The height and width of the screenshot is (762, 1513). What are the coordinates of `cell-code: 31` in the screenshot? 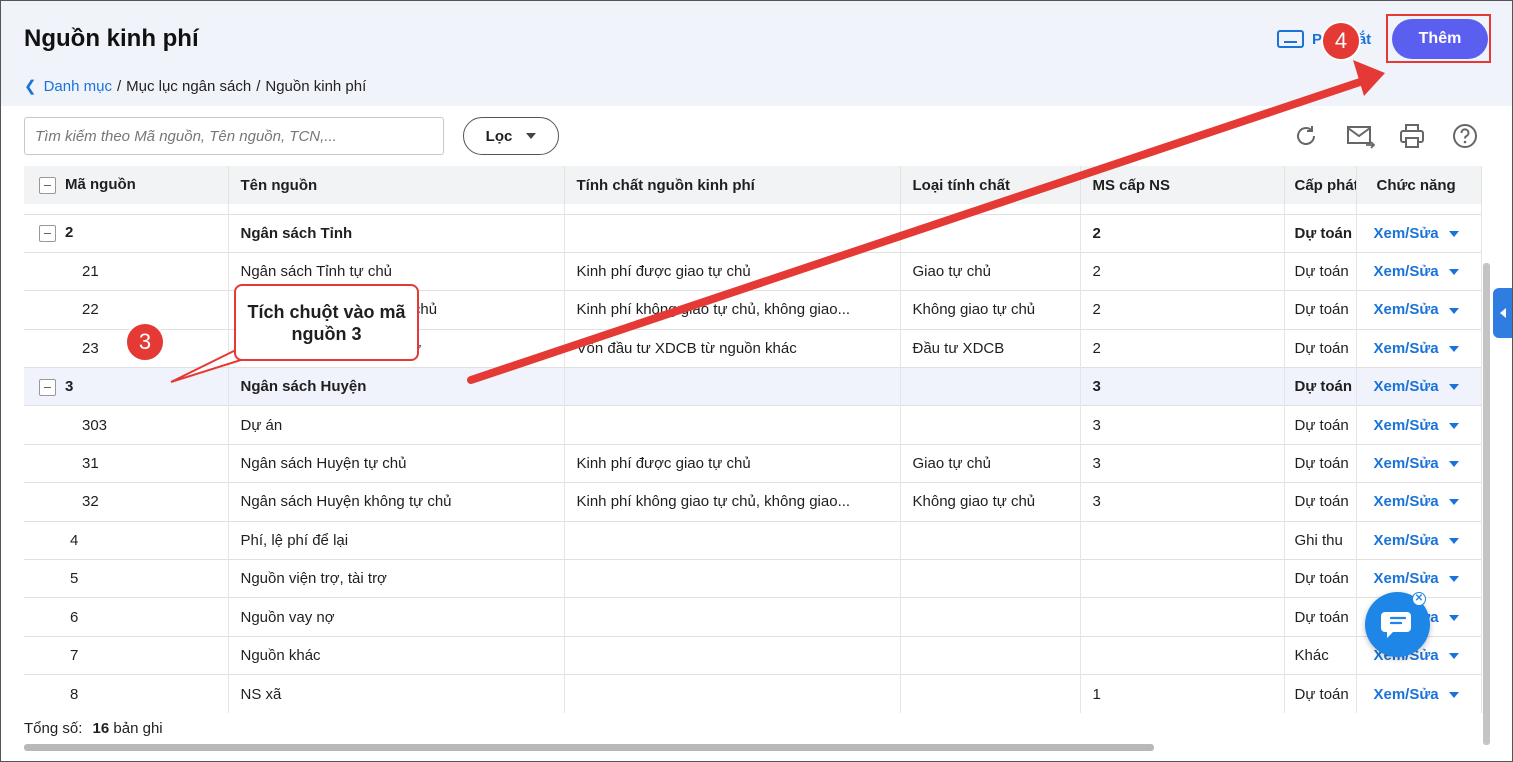 It's located at (126, 463).